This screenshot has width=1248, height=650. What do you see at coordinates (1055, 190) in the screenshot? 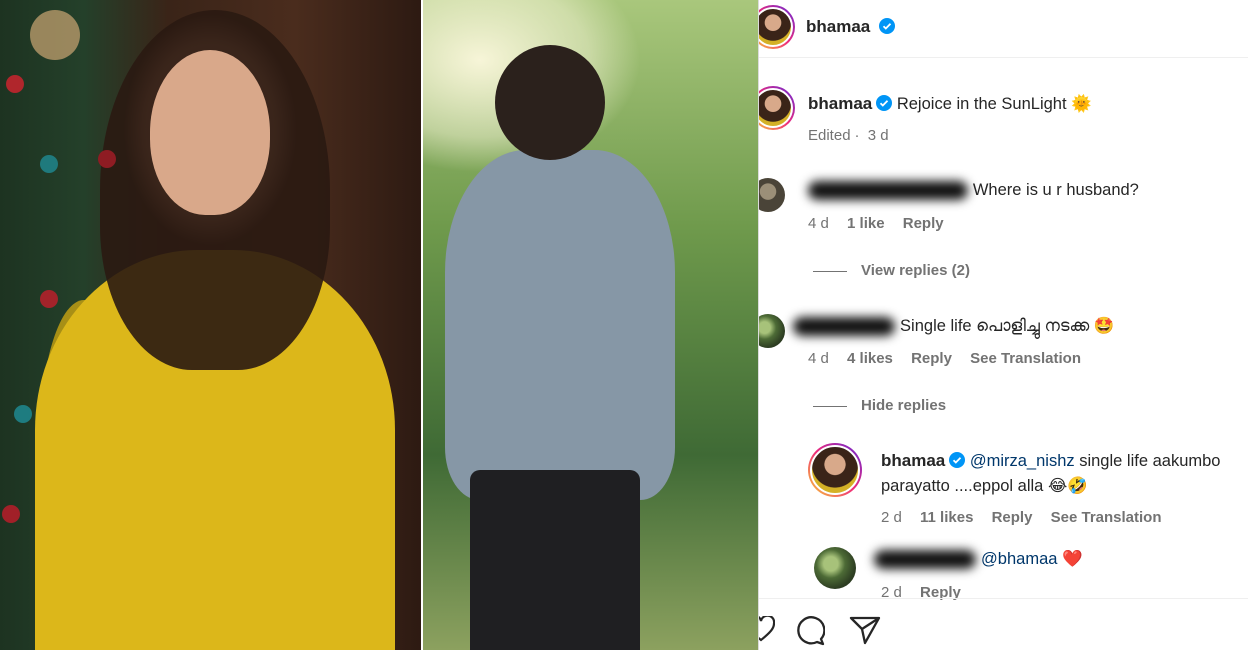
I see `comment-text: Where is u r husband?` at bounding box center [1055, 190].